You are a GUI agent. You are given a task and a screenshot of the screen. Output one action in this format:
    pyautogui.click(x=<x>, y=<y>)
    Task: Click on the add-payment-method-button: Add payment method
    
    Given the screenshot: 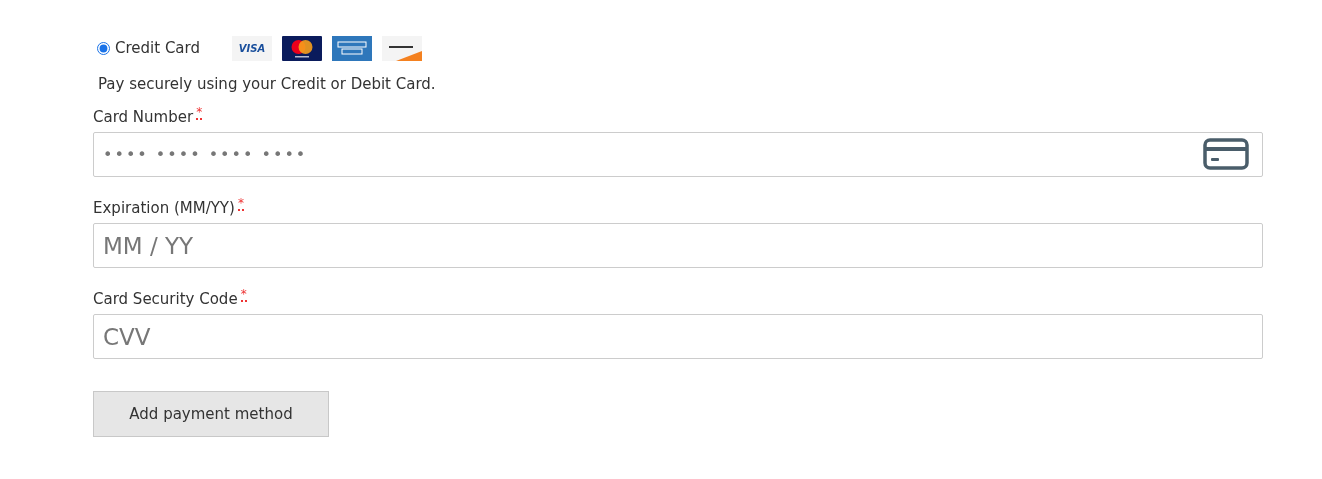 What is the action you would take?
    pyautogui.click(x=211, y=414)
    